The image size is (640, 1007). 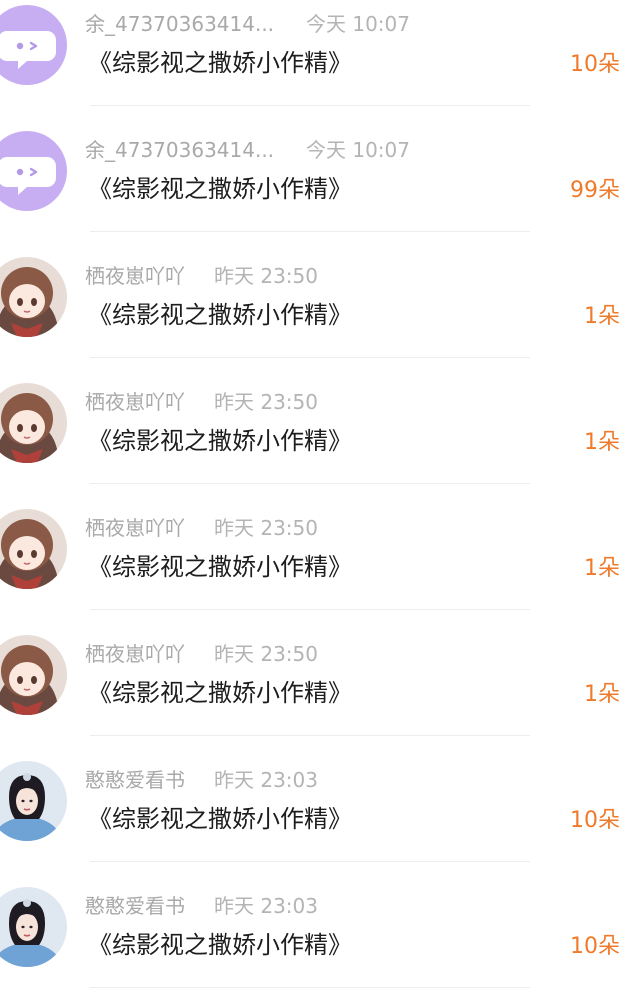 I want to click on gift-amount: 99朵, so click(x=595, y=190).